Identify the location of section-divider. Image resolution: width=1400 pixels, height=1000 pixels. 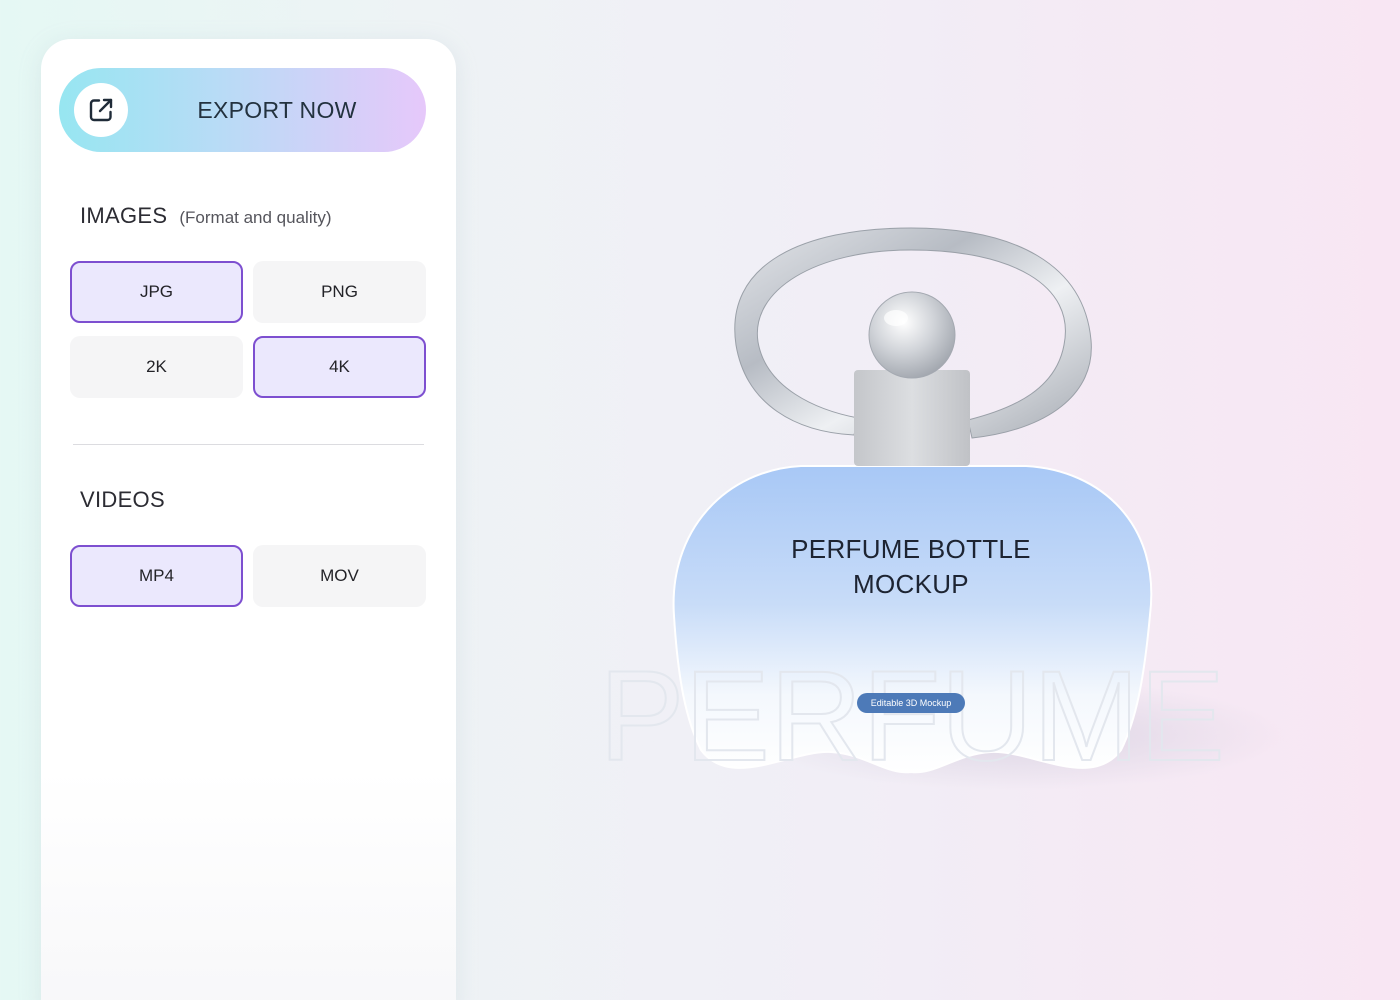
(248, 444).